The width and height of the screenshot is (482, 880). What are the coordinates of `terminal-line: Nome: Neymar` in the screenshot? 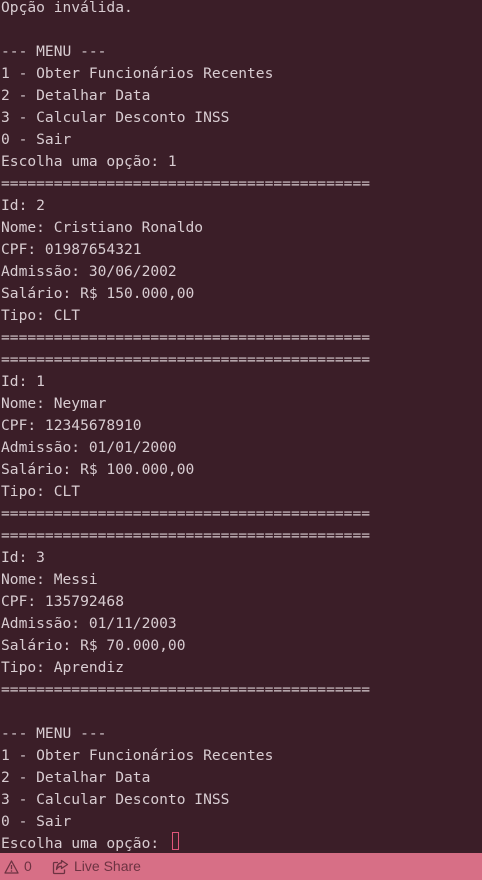 It's located at (54, 403).